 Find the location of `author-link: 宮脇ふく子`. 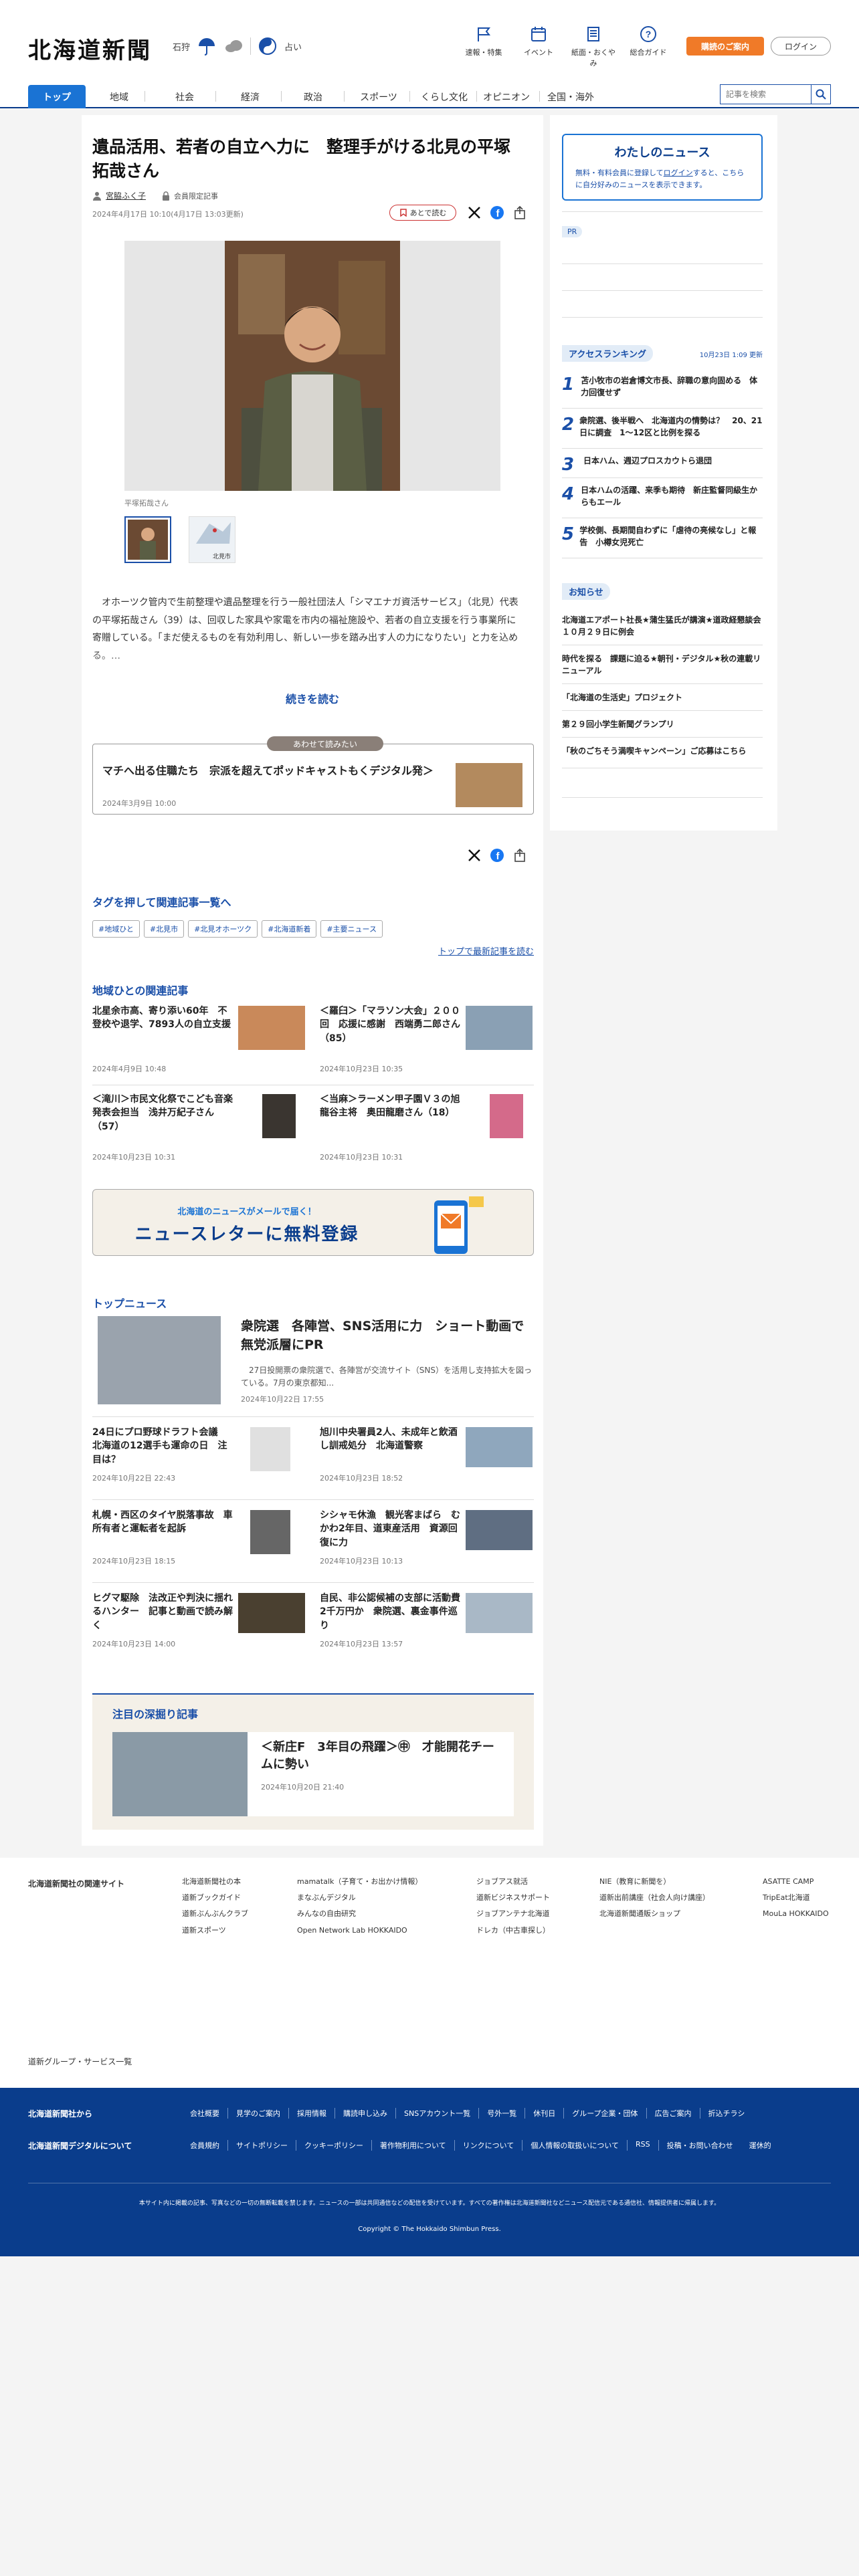

author-link: 宮脇ふく子 is located at coordinates (126, 195).